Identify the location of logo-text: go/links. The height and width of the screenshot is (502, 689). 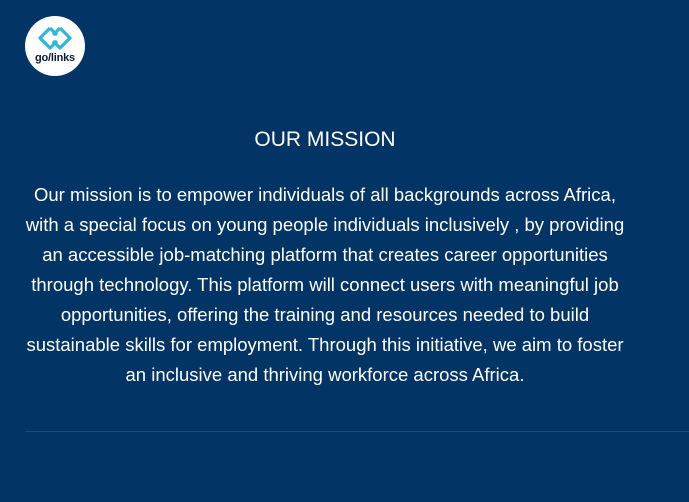
(55, 58).